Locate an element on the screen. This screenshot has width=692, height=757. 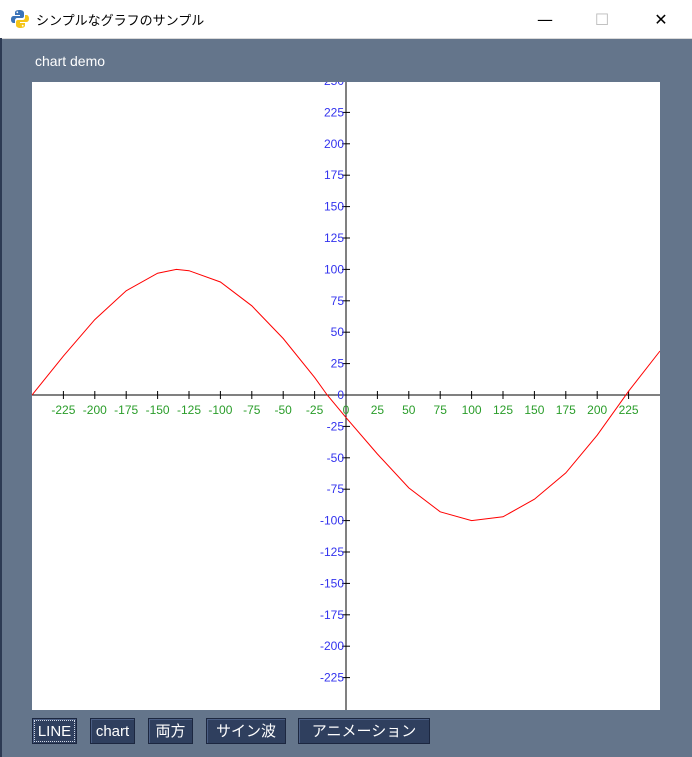
y-tick-label: 150 is located at coordinates (334, 207).